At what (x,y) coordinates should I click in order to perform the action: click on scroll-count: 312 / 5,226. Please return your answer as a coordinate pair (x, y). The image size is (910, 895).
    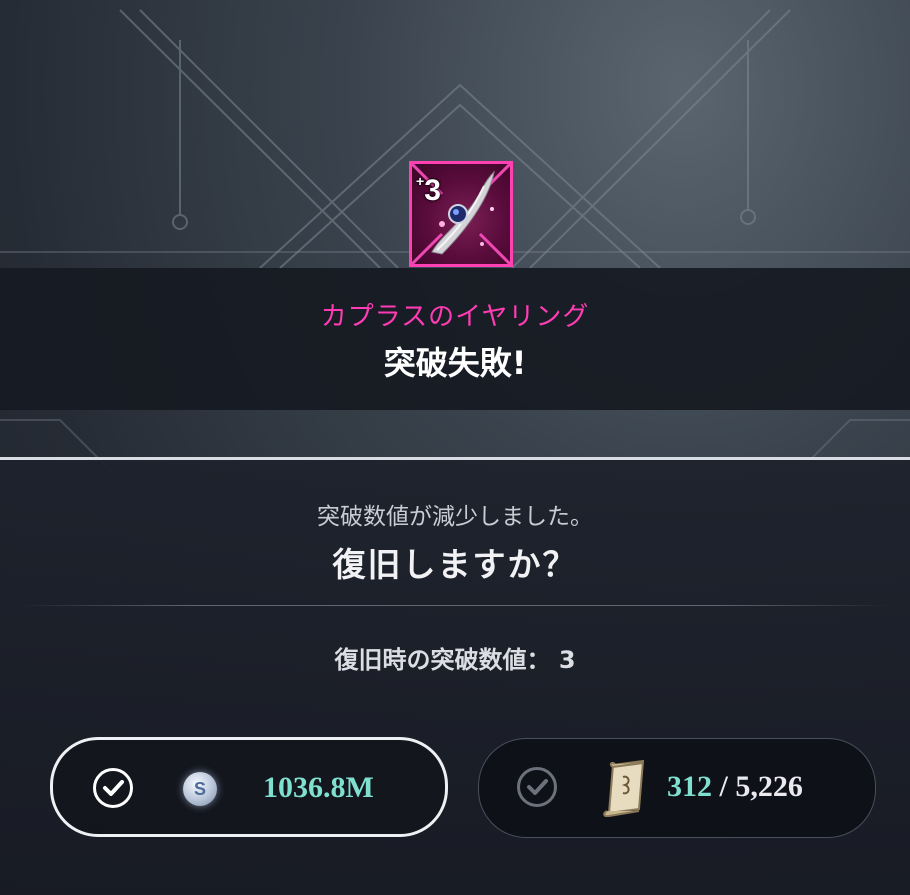
    Looking at the image, I should click on (735, 787).